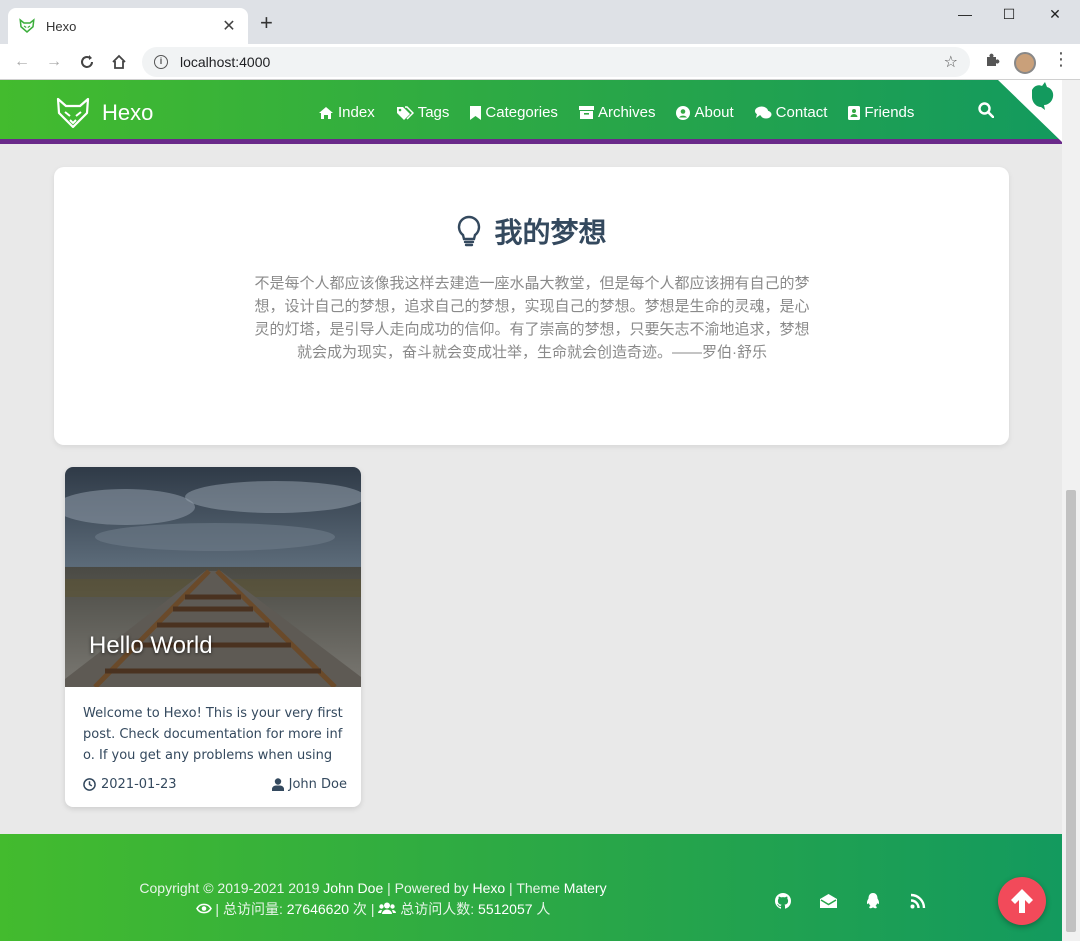  Describe the element at coordinates (231, 888) in the screenshot. I see `copyright-prefix: Copyright © 2019-2021 2019` at that location.